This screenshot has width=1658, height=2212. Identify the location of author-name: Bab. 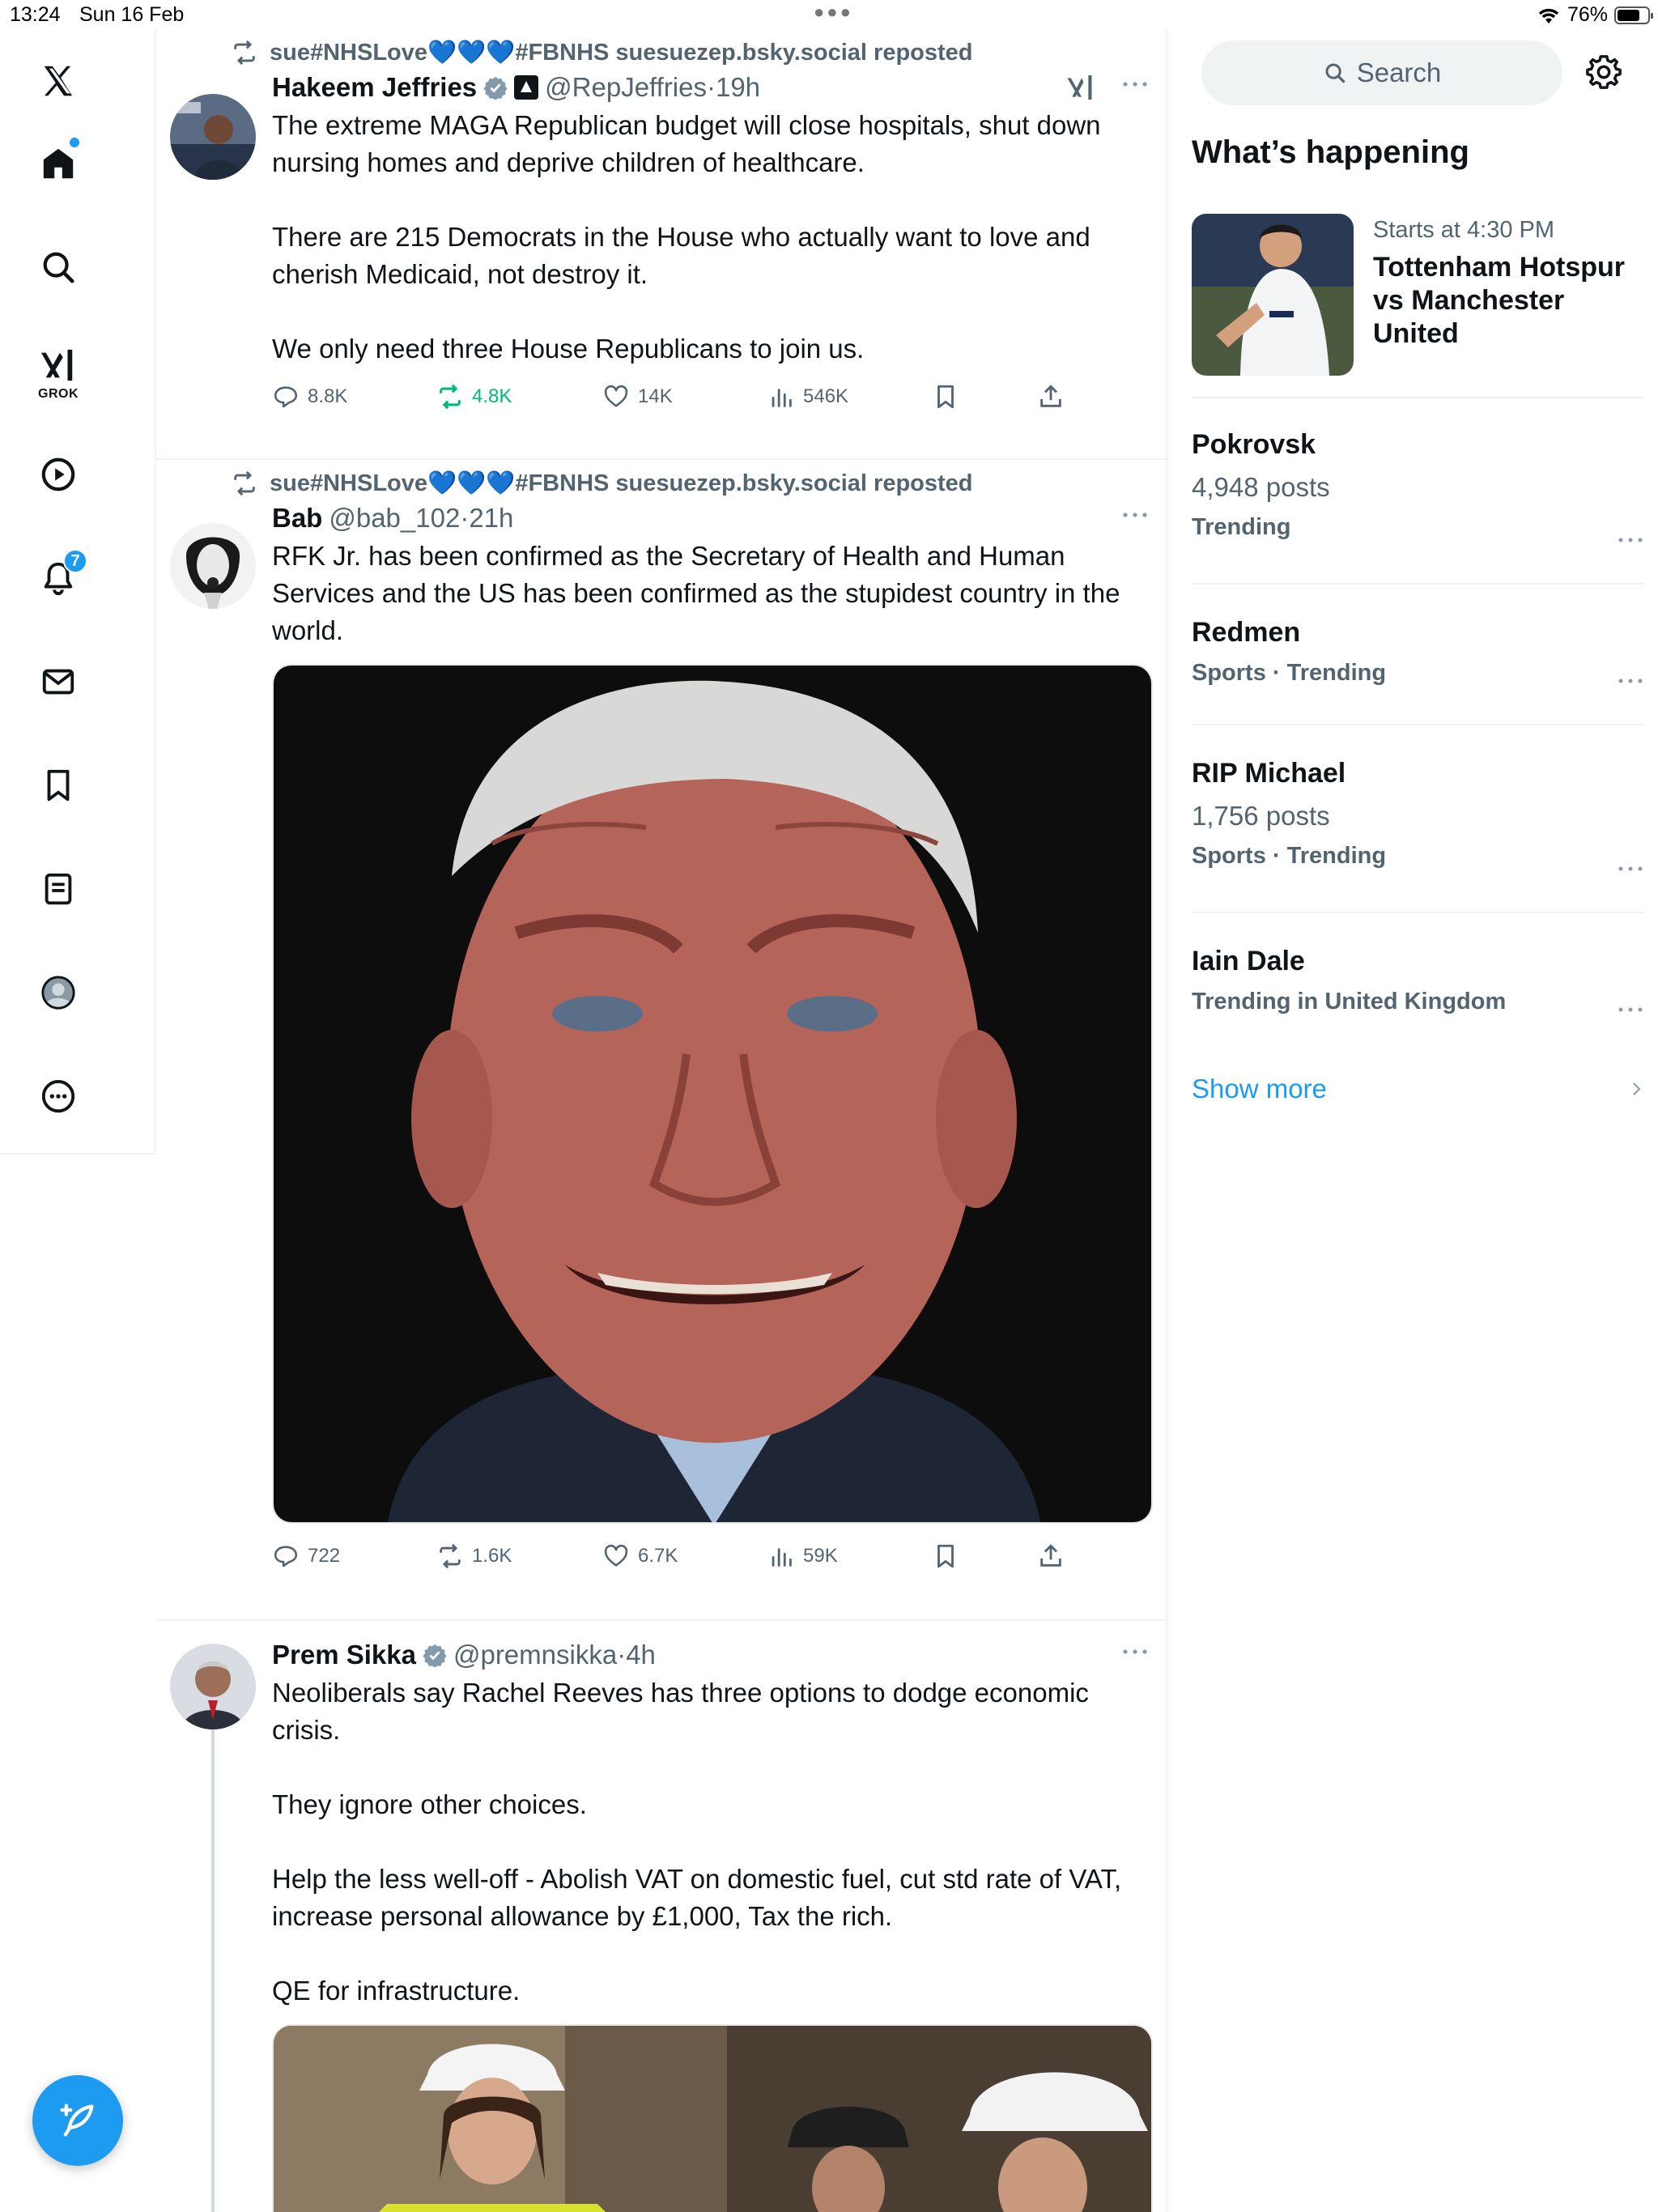
(297, 518).